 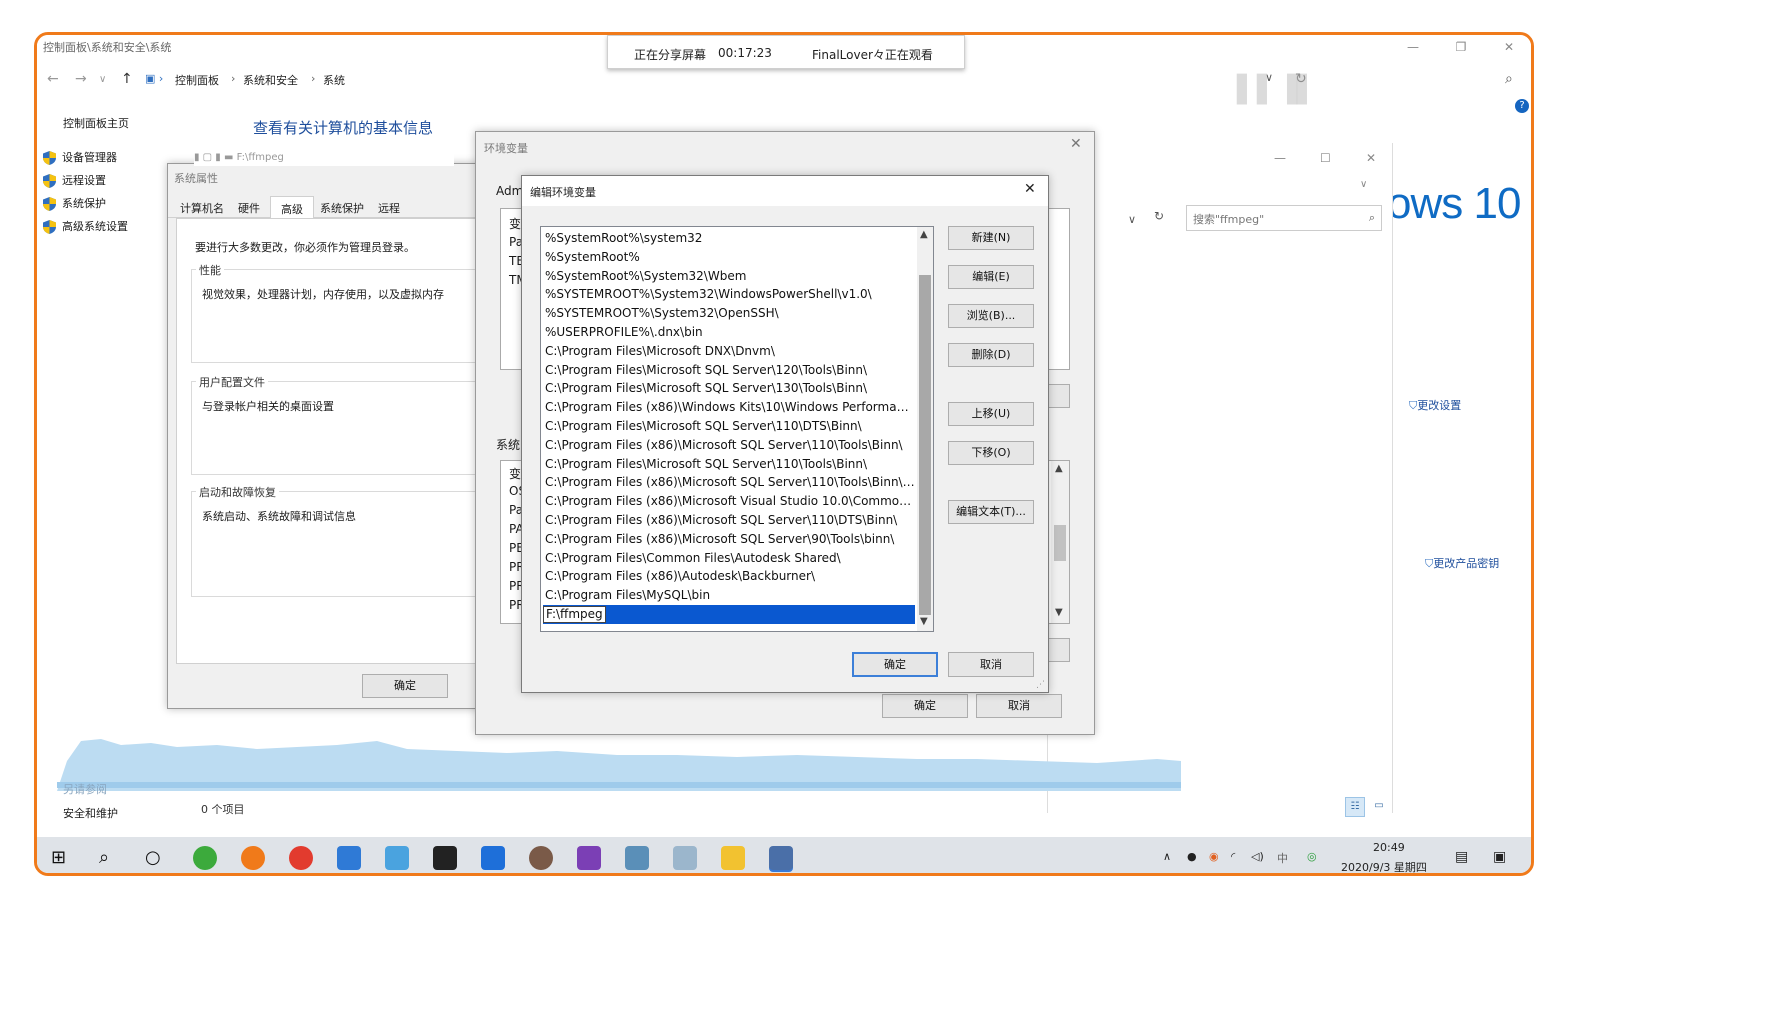 What do you see at coordinates (1214, 856) in the screenshot?
I see `tray-app-icon: ◉` at bounding box center [1214, 856].